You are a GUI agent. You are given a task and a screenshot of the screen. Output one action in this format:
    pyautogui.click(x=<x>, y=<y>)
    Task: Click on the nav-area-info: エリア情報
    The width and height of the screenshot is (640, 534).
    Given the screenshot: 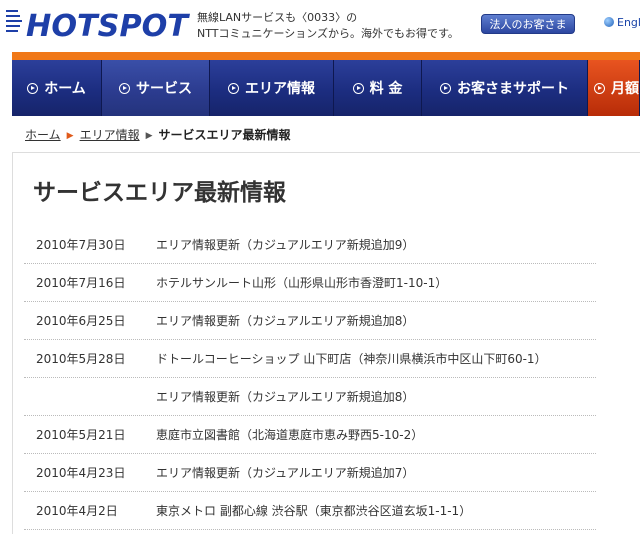 What is the action you would take?
    pyautogui.click(x=272, y=88)
    